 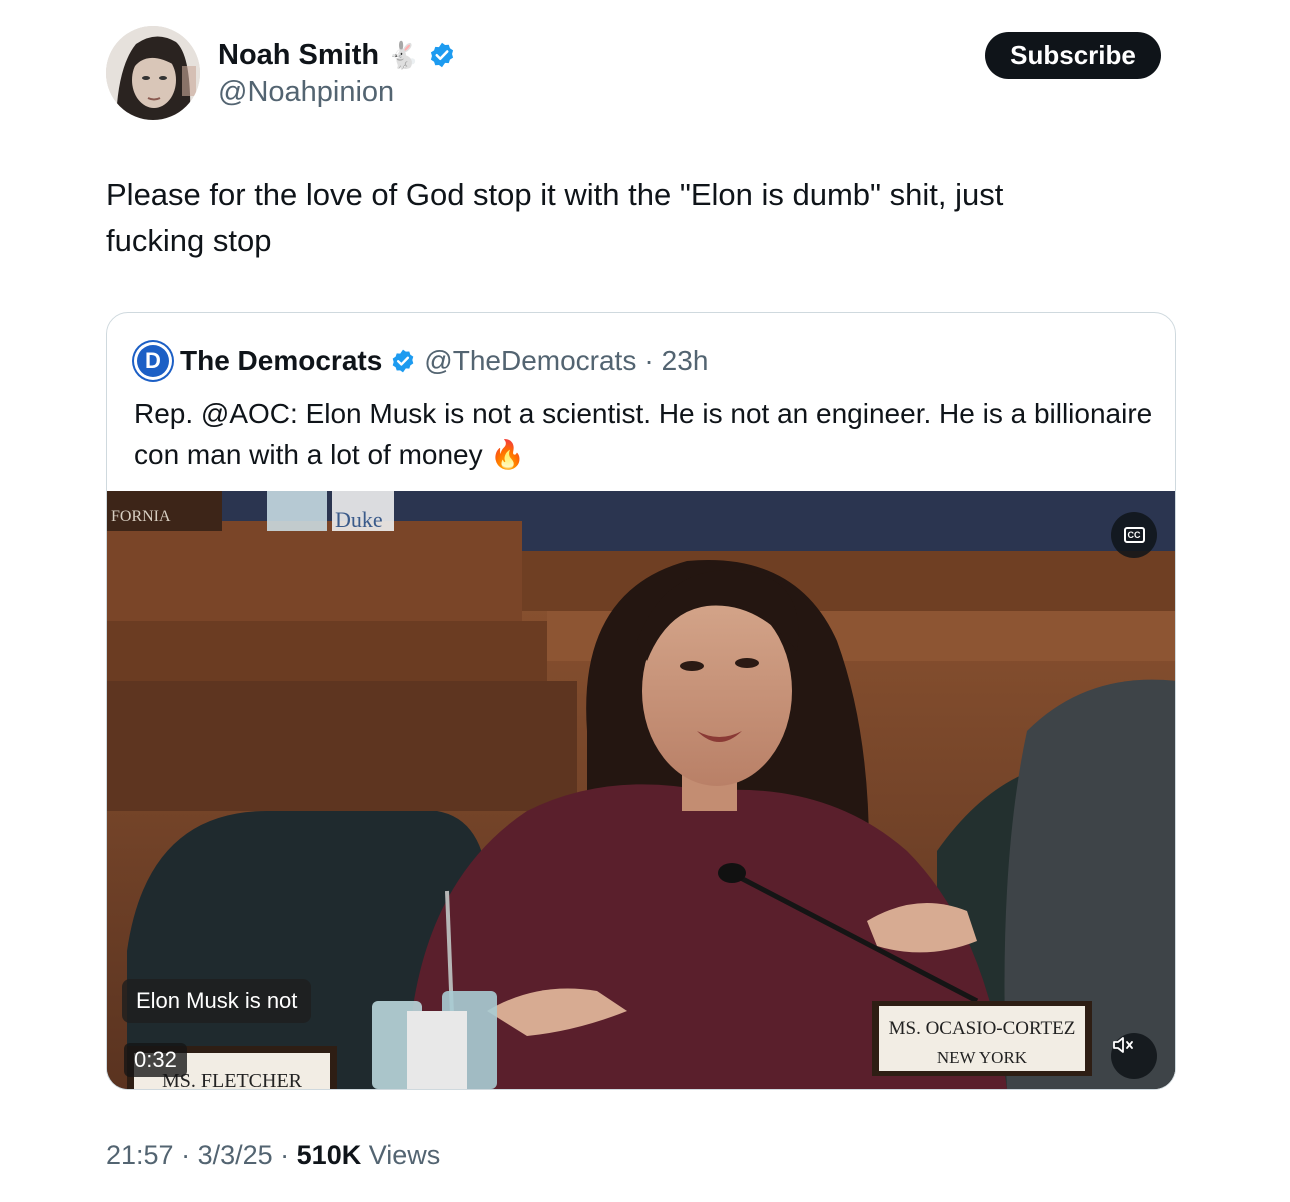 What do you see at coordinates (982, 1057) in the screenshot?
I see `svg-text: NEW YORK` at bounding box center [982, 1057].